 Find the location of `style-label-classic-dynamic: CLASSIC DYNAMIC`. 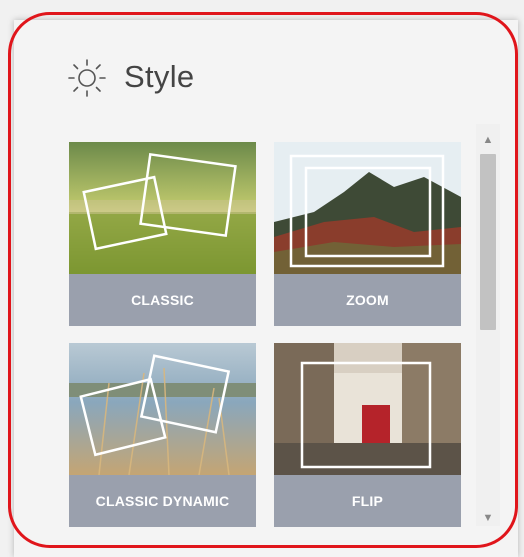

style-label-classic-dynamic: CLASSIC DYNAMIC is located at coordinates (162, 501).